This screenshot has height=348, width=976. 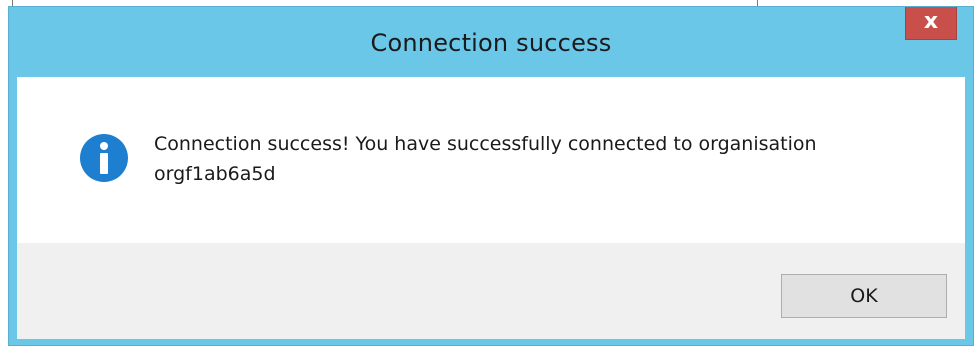 I want to click on close-icon: x, so click(x=931, y=21).